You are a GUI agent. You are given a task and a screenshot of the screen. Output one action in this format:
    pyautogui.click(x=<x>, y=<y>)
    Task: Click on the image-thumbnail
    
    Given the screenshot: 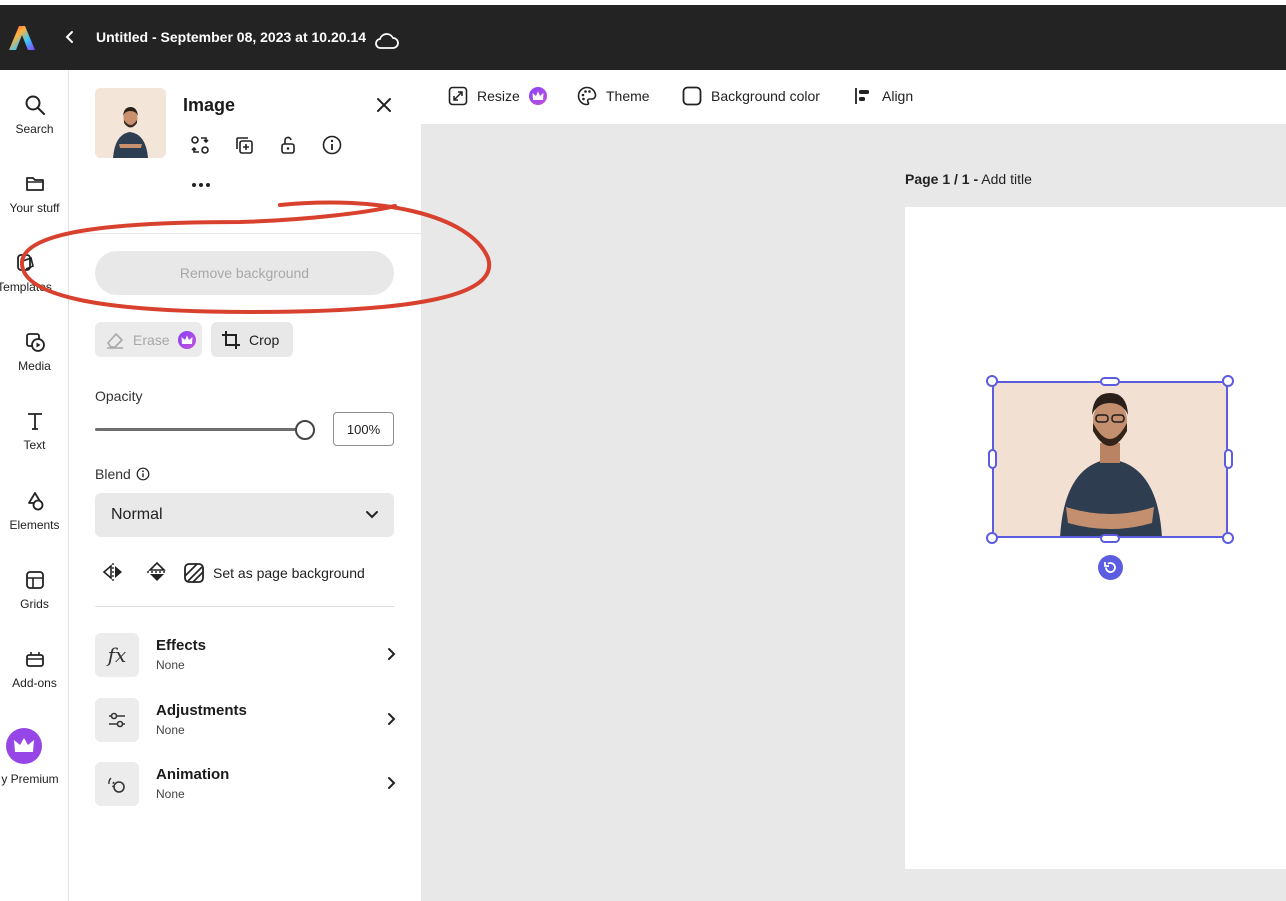 What is the action you would take?
    pyautogui.click(x=130, y=123)
    